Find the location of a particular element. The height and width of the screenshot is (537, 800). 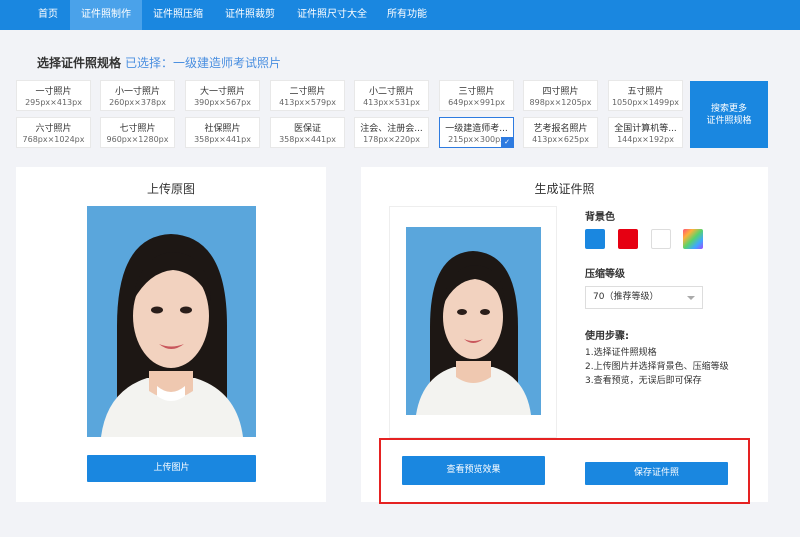

spec-item-name: 小一寸照片 is located at coordinates (137, 92).